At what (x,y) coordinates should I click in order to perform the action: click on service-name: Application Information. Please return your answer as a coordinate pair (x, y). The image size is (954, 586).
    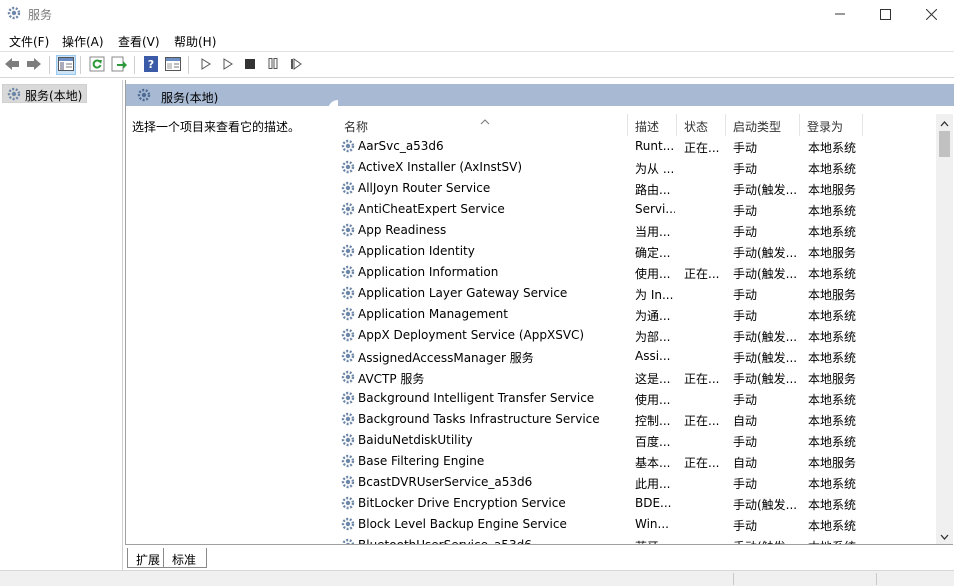
    Looking at the image, I should click on (428, 272).